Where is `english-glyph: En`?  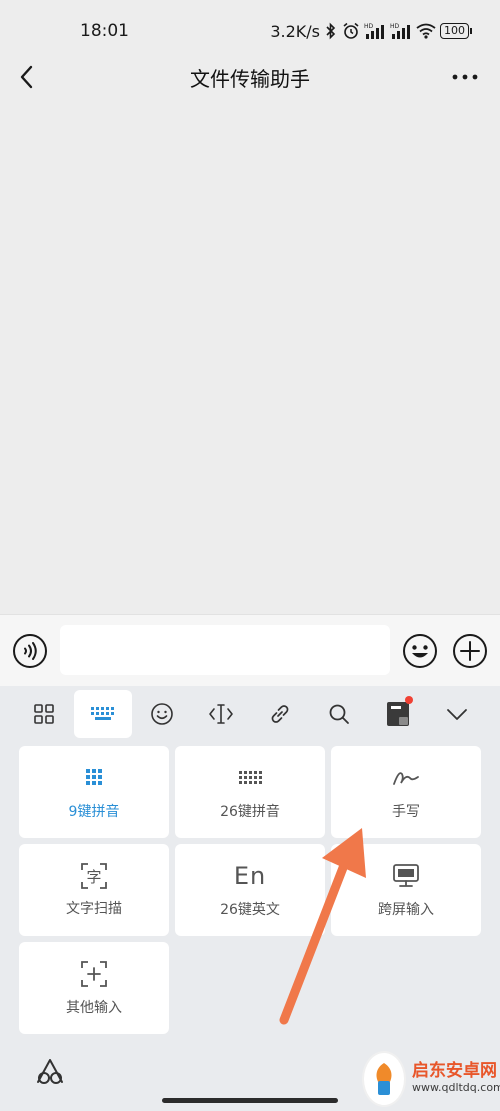 english-glyph: En is located at coordinates (250, 876).